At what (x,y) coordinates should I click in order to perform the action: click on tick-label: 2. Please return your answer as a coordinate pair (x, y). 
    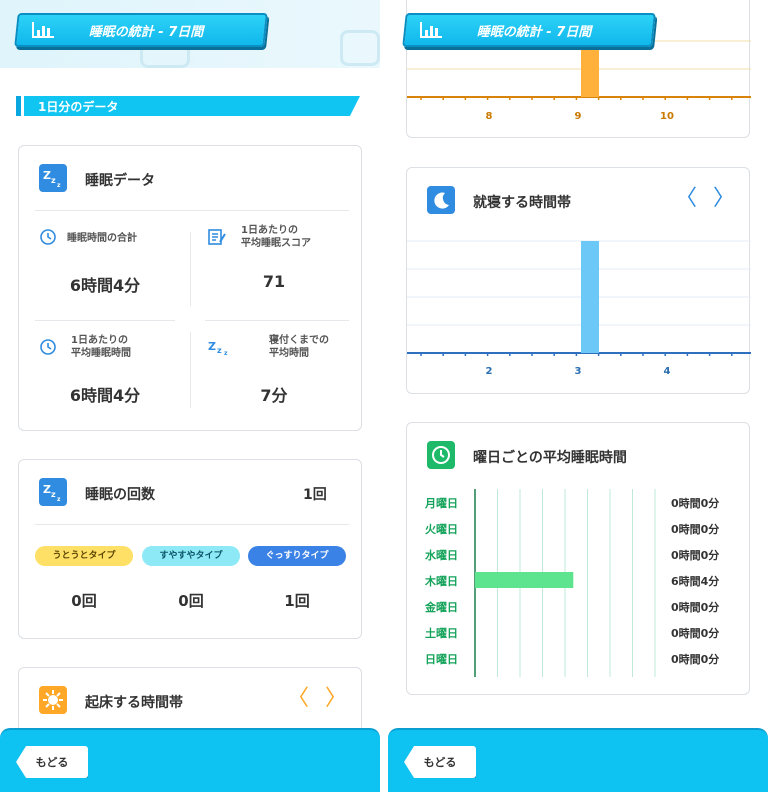
    Looking at the image, I should click on (489, 371).